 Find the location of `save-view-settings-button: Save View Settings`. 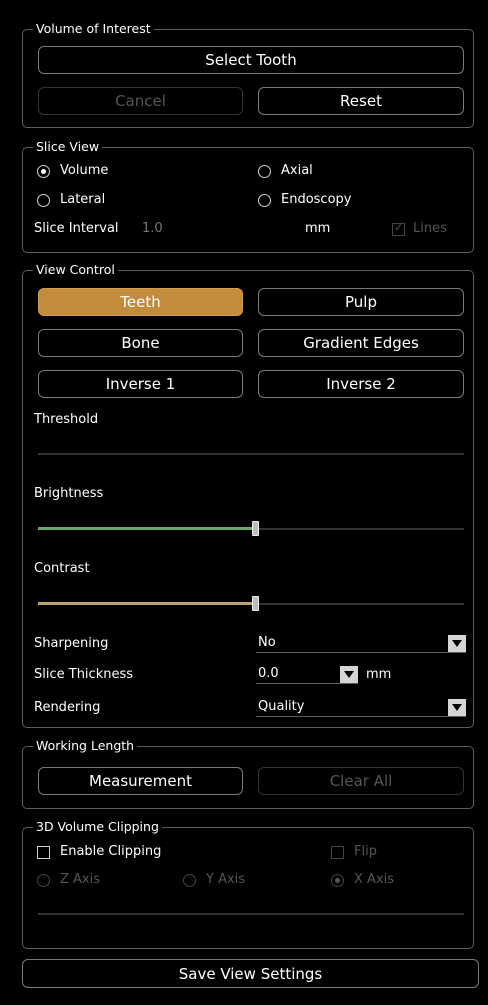

save-view-settings-button: Save View Settings is located at coordinates (250, 973).